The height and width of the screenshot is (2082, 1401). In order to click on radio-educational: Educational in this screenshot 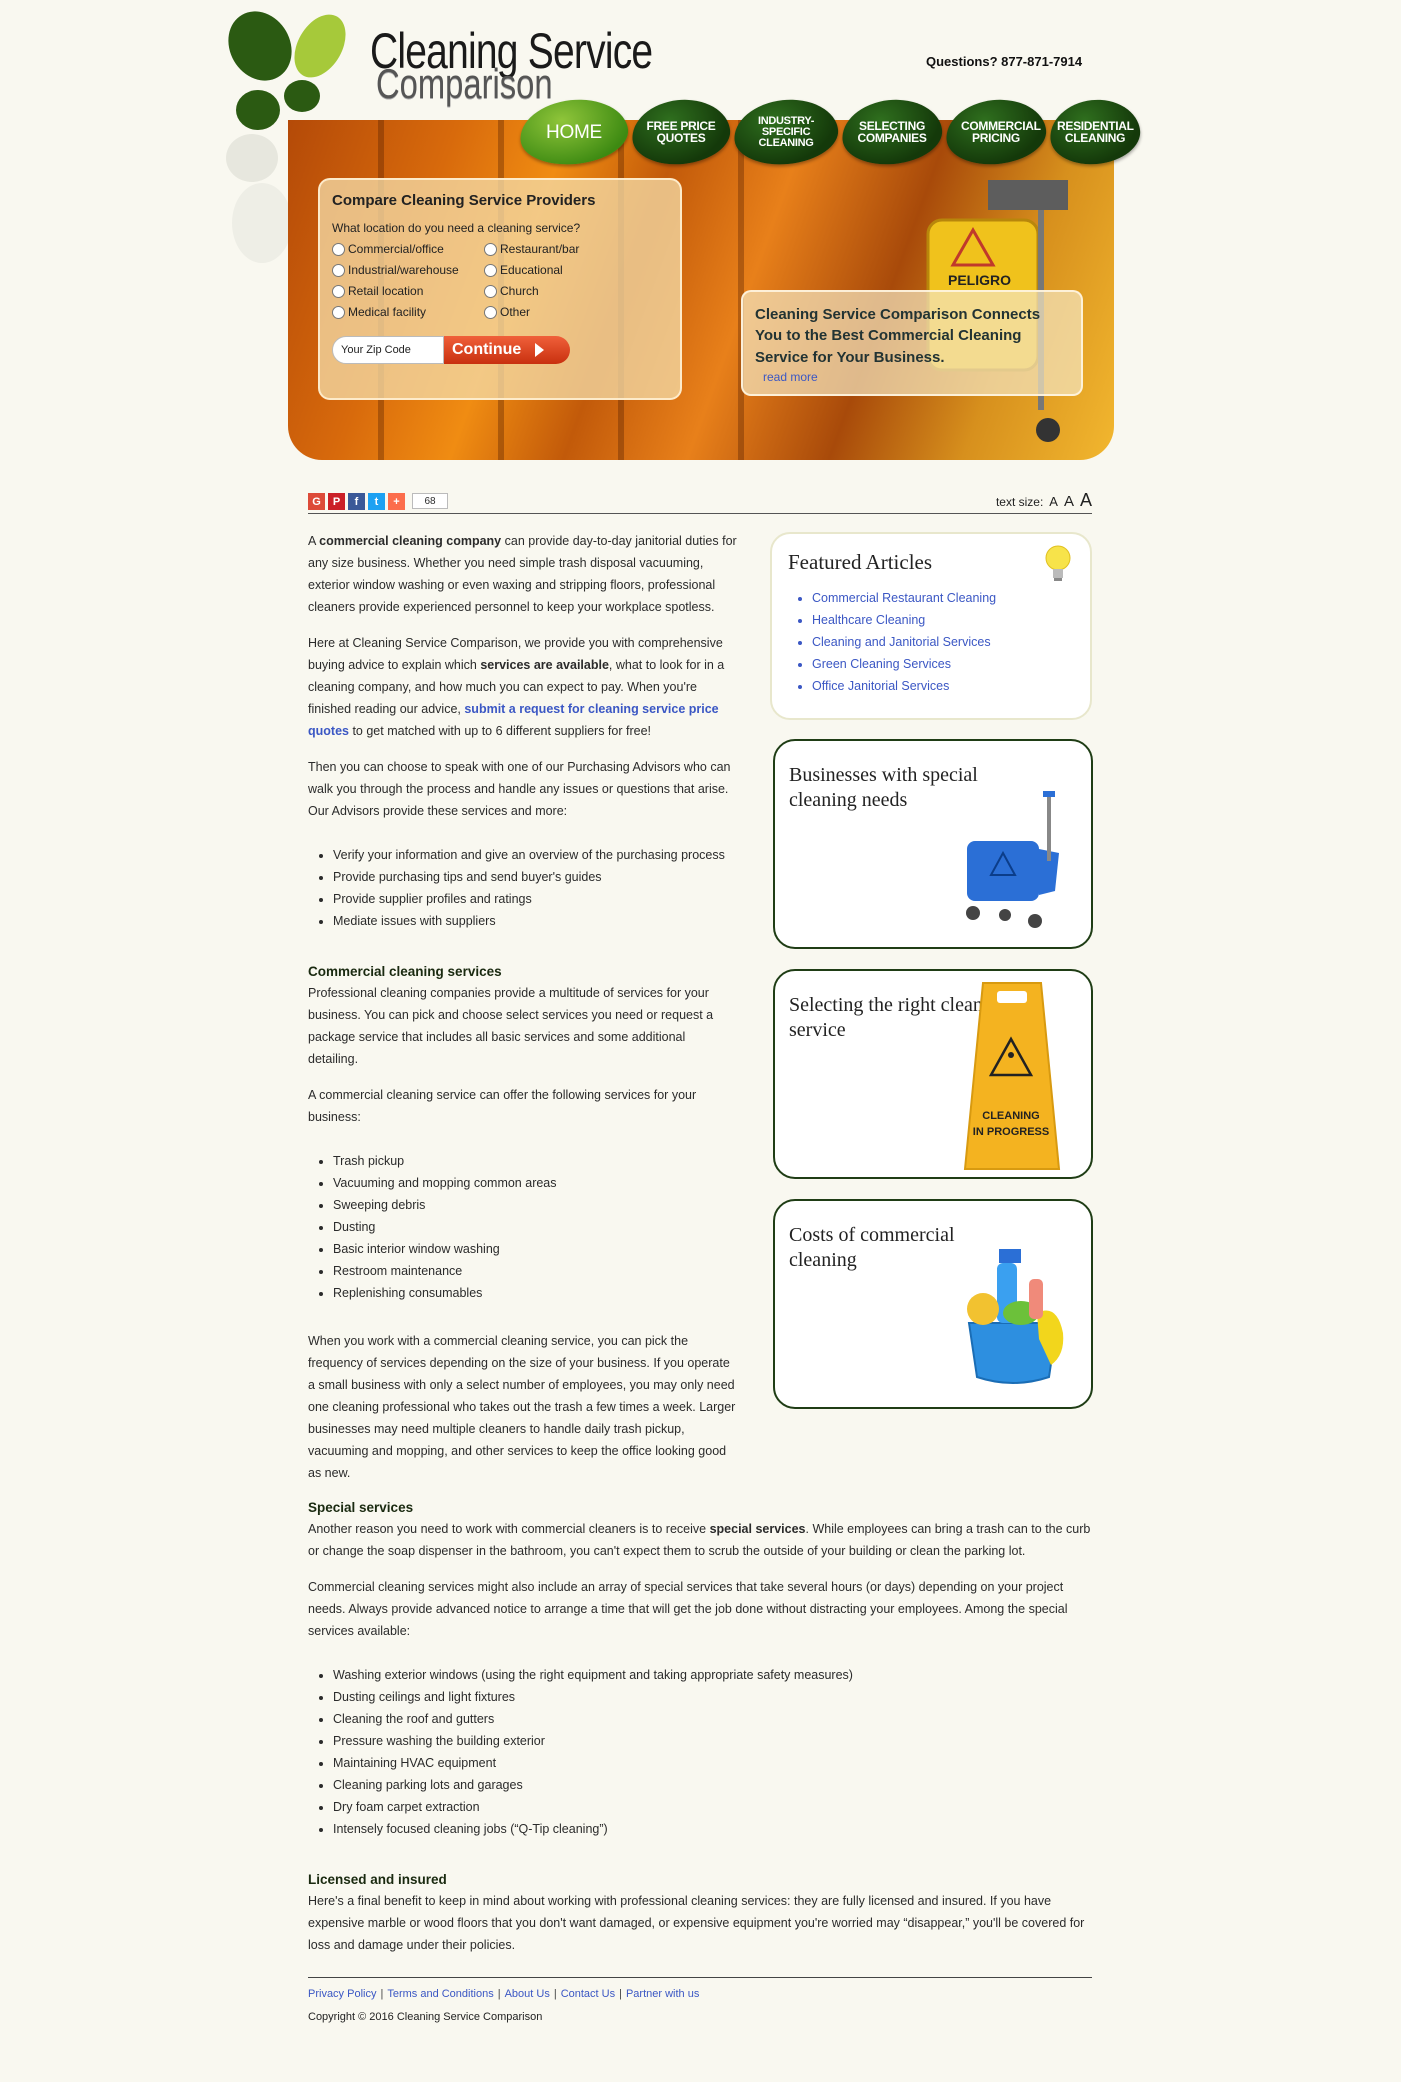, I will do `click(559, 270)`.